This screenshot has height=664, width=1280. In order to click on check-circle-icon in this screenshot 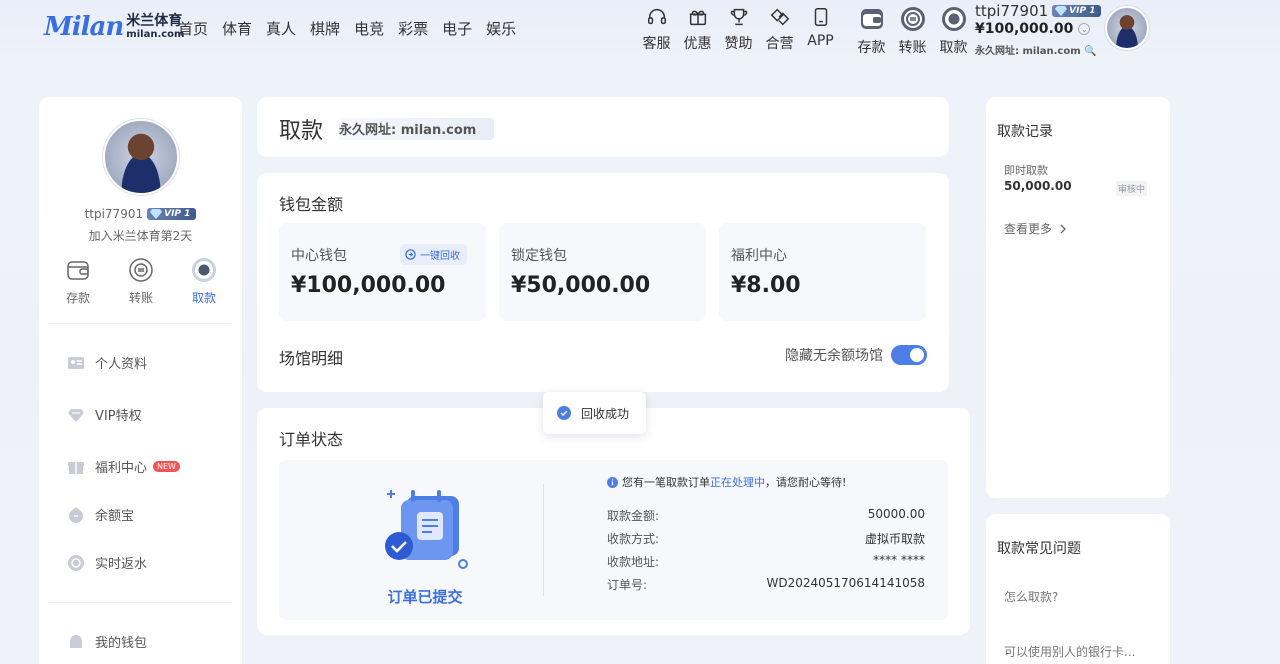, I will do `click(564, 413)`.